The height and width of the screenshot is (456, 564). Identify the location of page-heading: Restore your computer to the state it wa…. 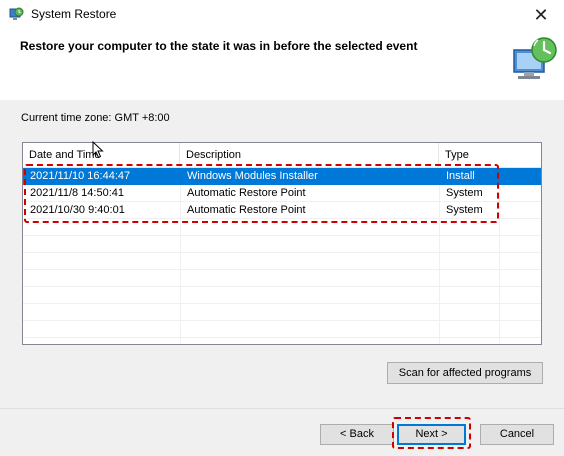
(219, 46).